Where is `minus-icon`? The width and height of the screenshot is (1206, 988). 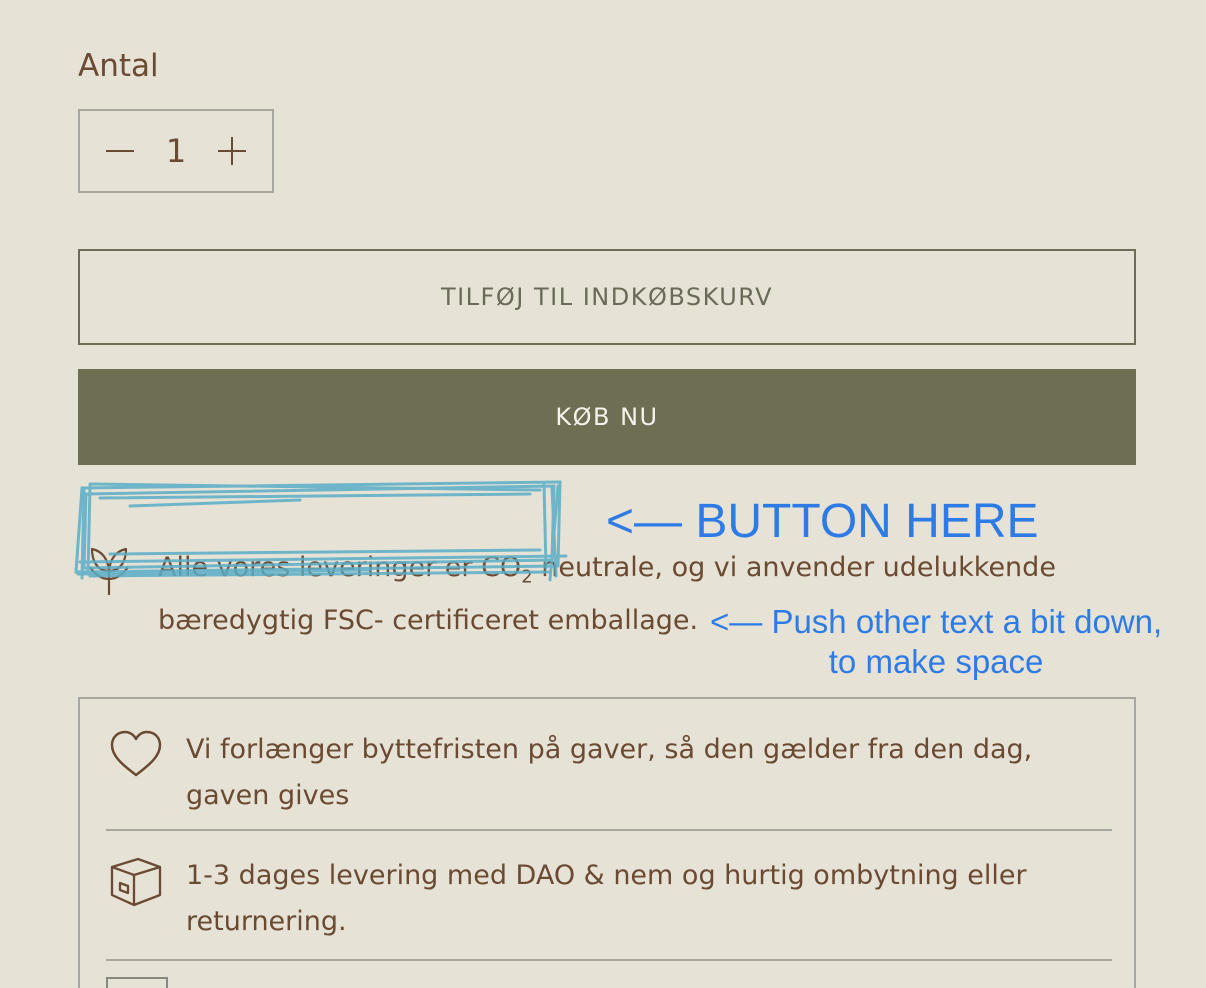
minus-icon is located at coordinates (120, 151).